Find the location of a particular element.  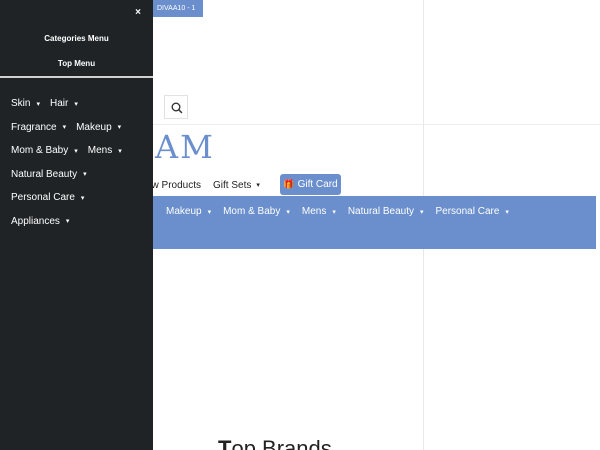

gift-card-button: 🎁 Gift Card is located at coordinates (310, 184).